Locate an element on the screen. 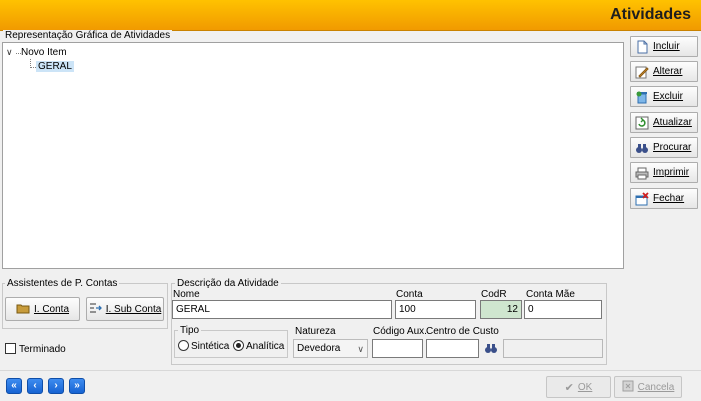  previous-record-button: ‹ is located at coordinates (35, 386).